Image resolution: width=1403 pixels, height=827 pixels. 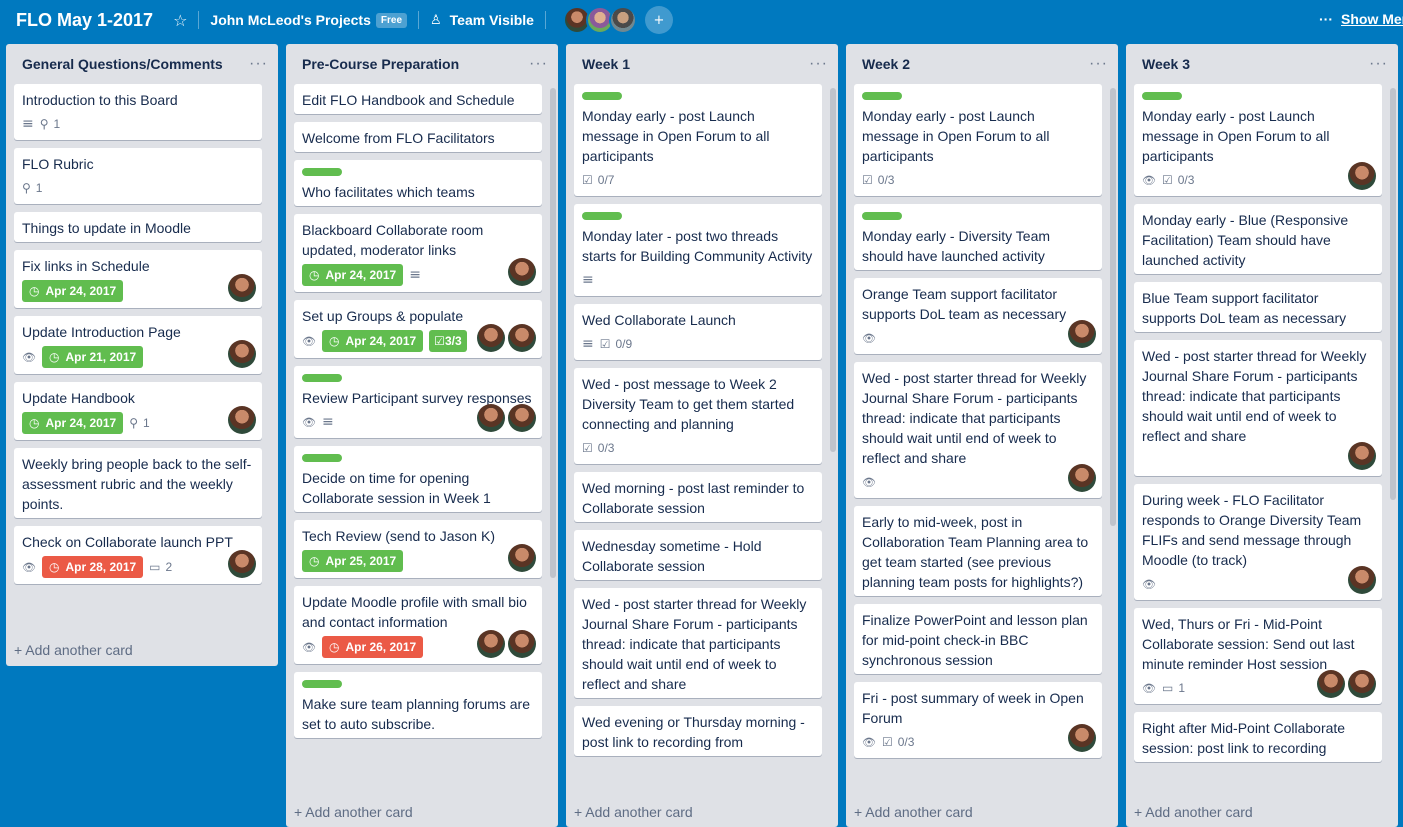 I want to click on show-menu-button: ··· Show Menu, so click(x=1361, y=19).